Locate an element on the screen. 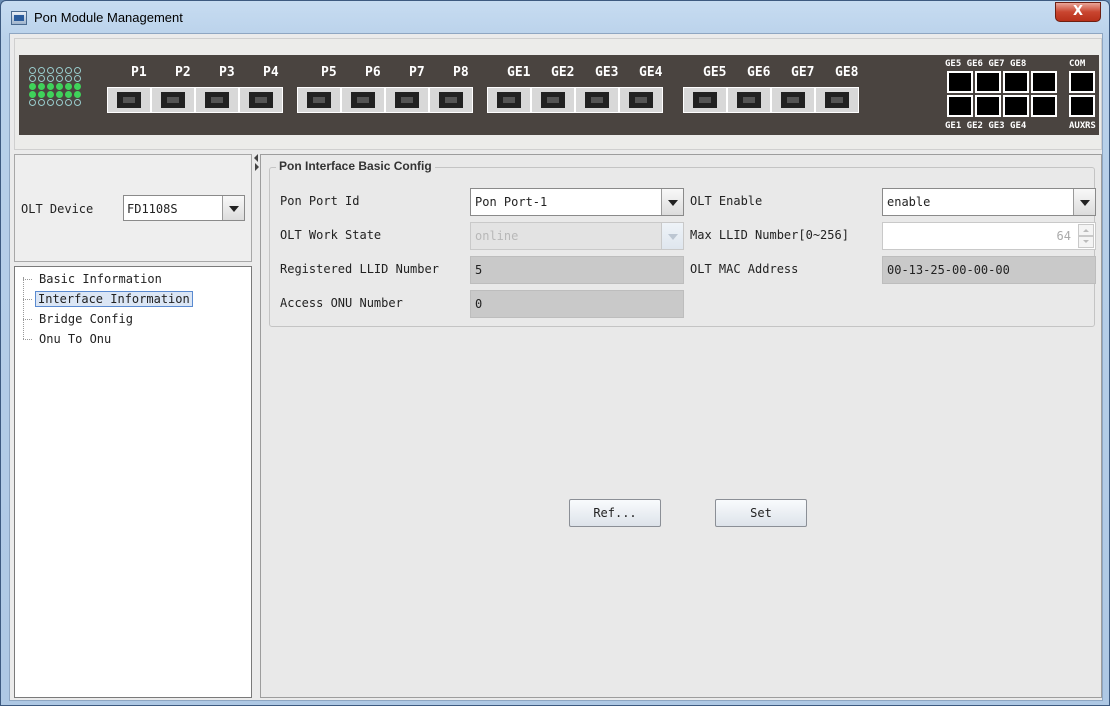 The width and height of the screenshot is (1110, 706). ge-port-label-ge1: GE1 is located at coordinates (519, 72).